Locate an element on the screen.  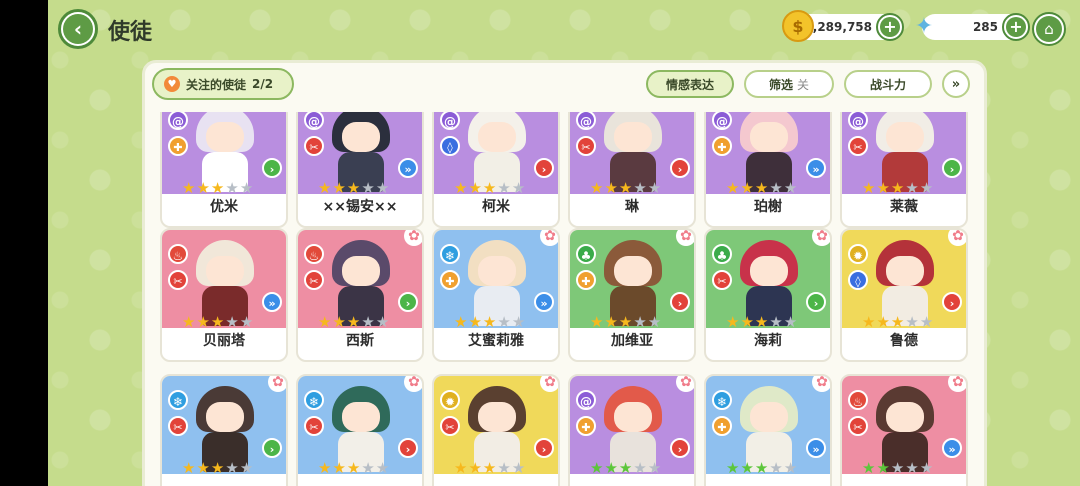
gem-counter: ✦ 285 + is located at coordinates (972, 27).